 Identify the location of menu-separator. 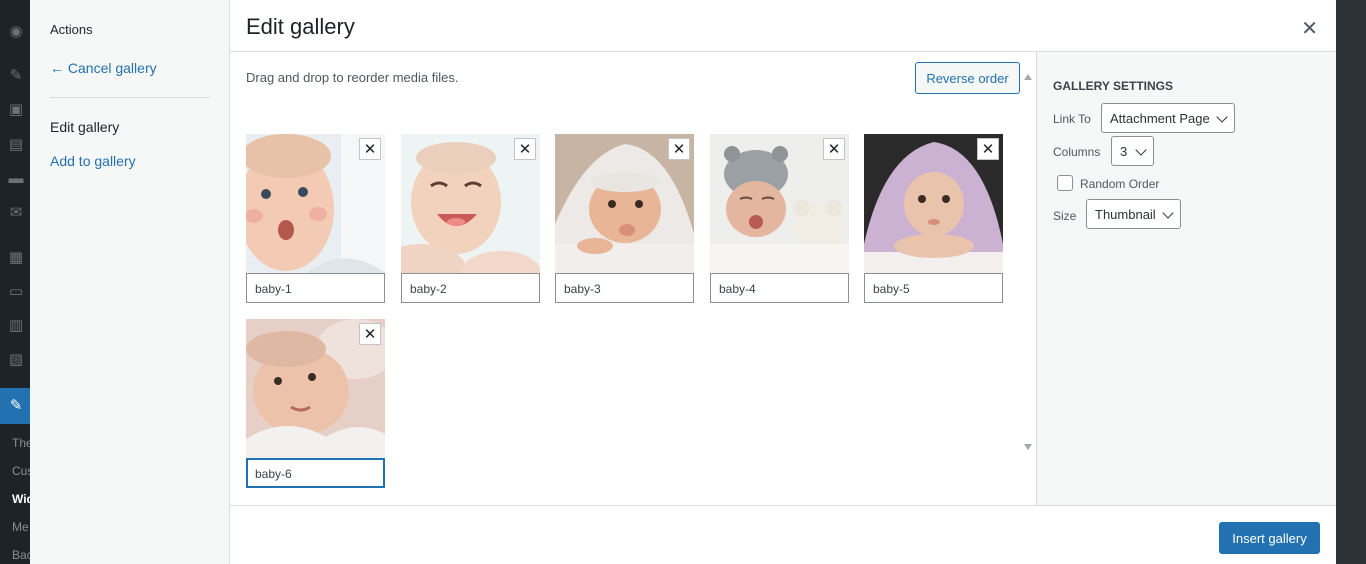
(130, 97).